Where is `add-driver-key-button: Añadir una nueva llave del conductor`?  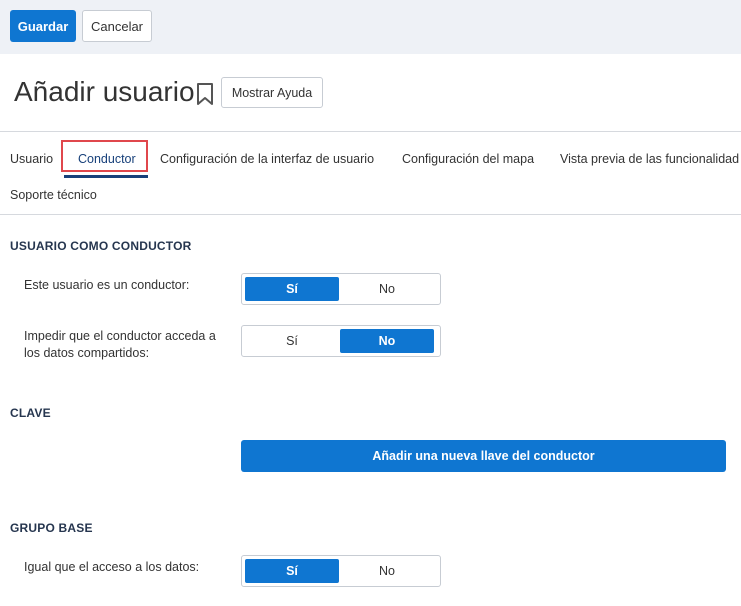
add-driver-key-button: Añadir una nueva llave del conductor is located at coordinates (483, 456).